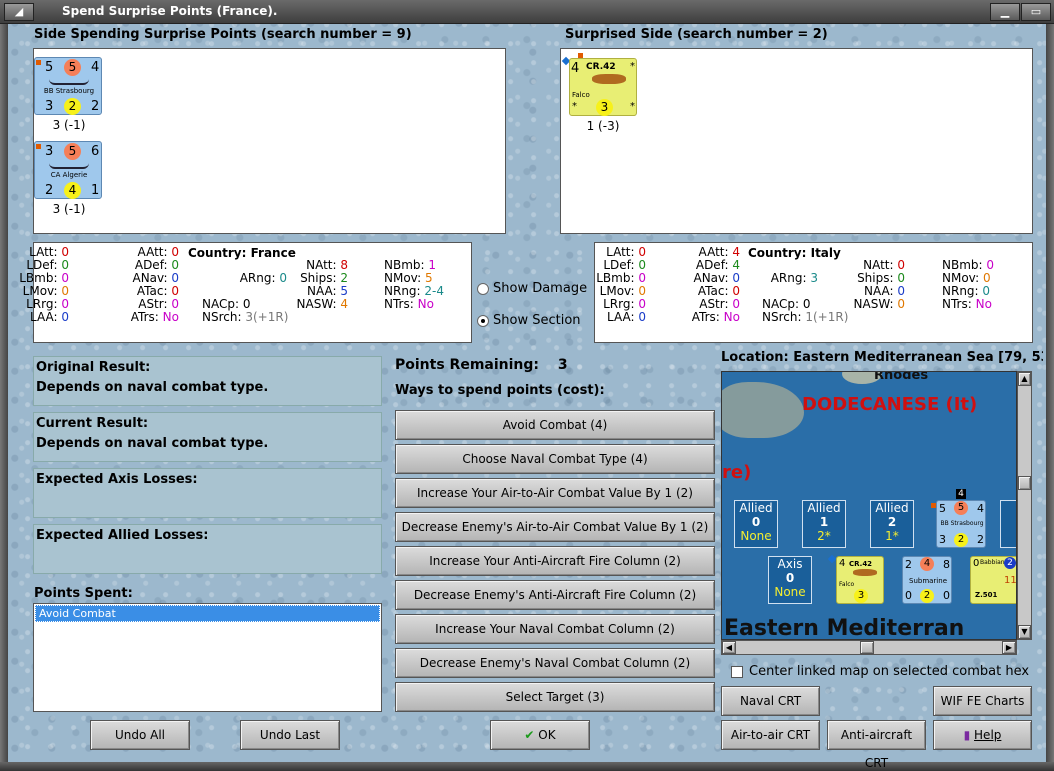 Image resolution: width=1054 pixels, height=771 pixels. I want to click on combat-cell-axis-0: Axis 0 None, so click(790, 580).